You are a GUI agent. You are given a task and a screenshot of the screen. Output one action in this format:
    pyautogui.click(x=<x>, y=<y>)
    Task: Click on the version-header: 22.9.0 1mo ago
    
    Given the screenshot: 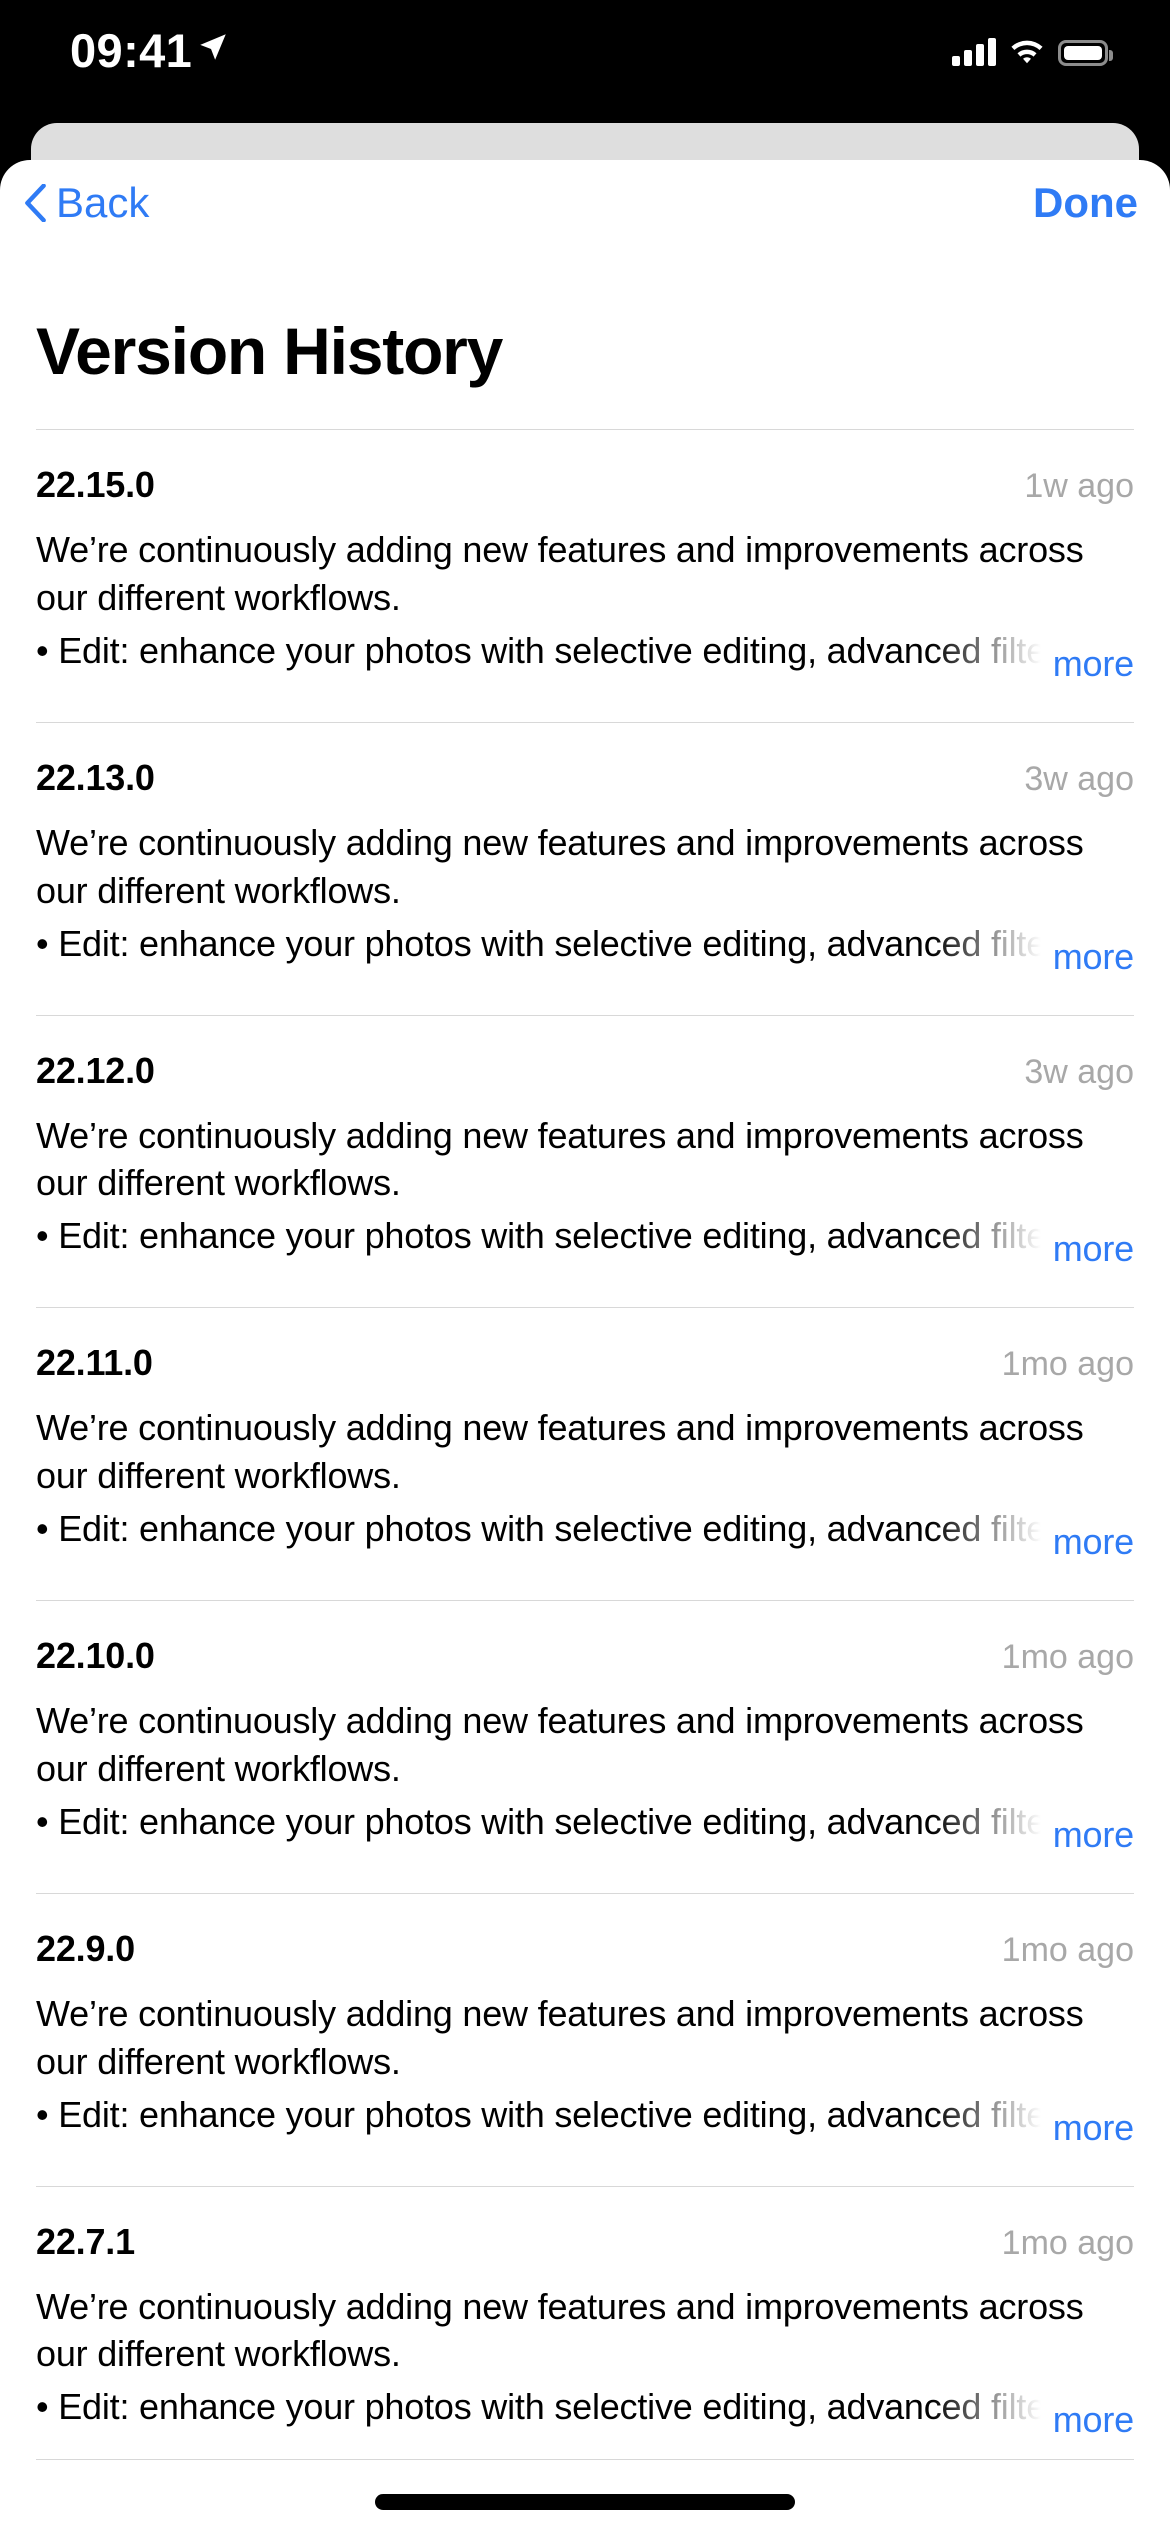 What is the action you would take?
    pyautogui.click(x=585, y=1932)
    